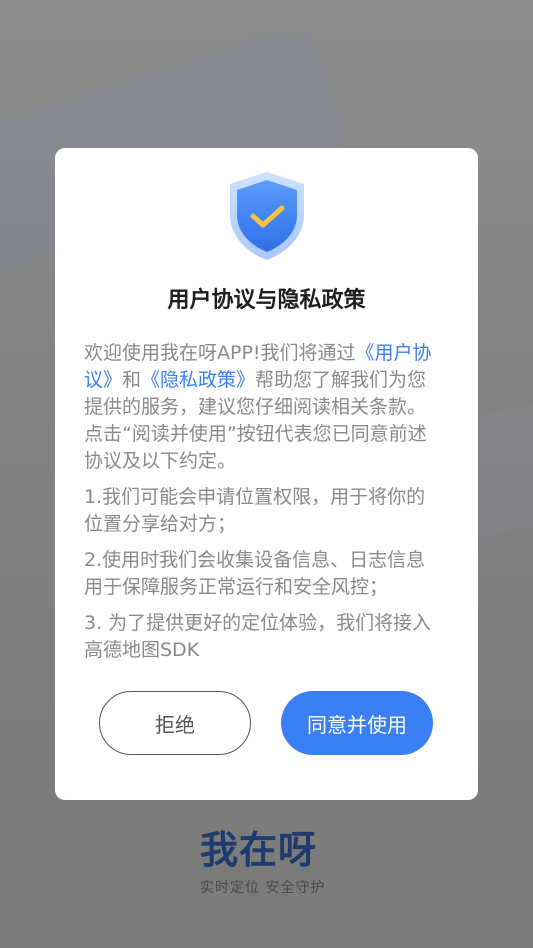 This screenshot has width=533, height=948. Describe the element at coordinates (175, 723) in the screenshot. I see `decline-button: 拒绝` at that location.